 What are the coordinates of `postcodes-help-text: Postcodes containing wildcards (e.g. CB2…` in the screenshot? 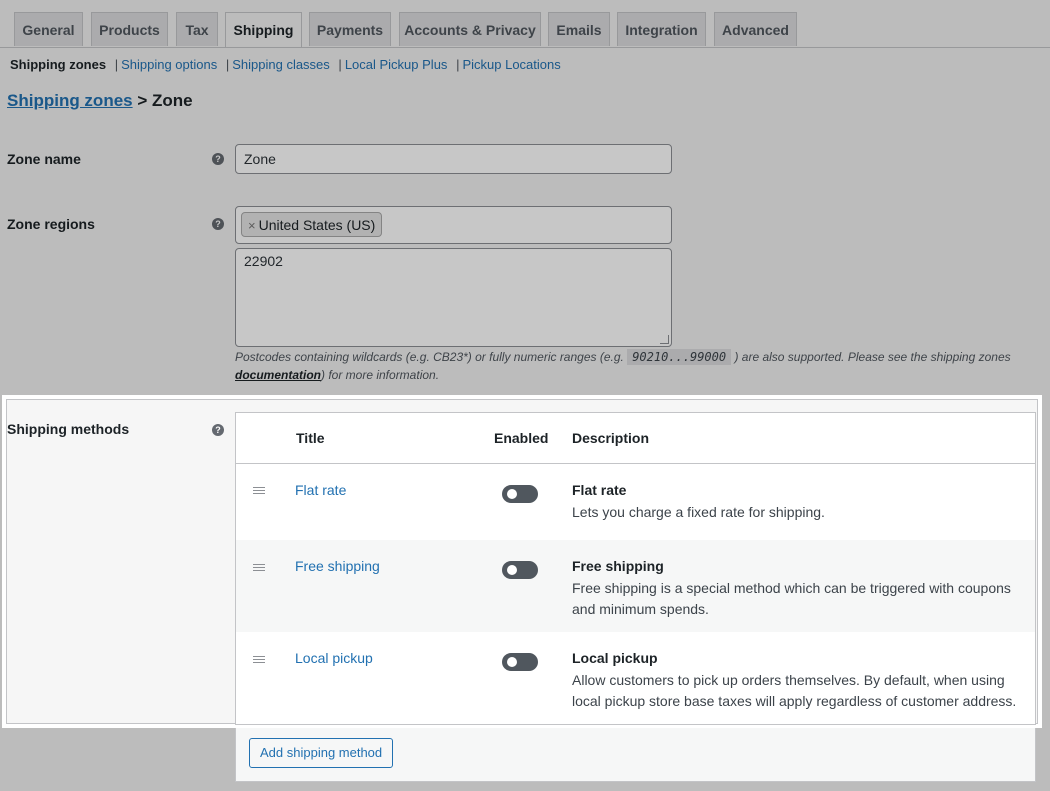 It's located at (623, 365).